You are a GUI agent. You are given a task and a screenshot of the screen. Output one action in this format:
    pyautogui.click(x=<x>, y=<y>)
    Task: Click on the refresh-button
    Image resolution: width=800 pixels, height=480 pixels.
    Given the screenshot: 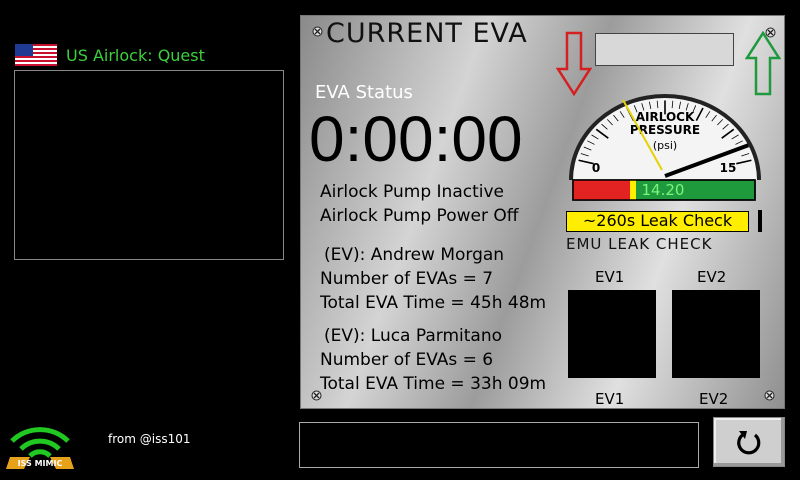 What is the action you would take?
    pyautogui.click(x=749, y=442)
    